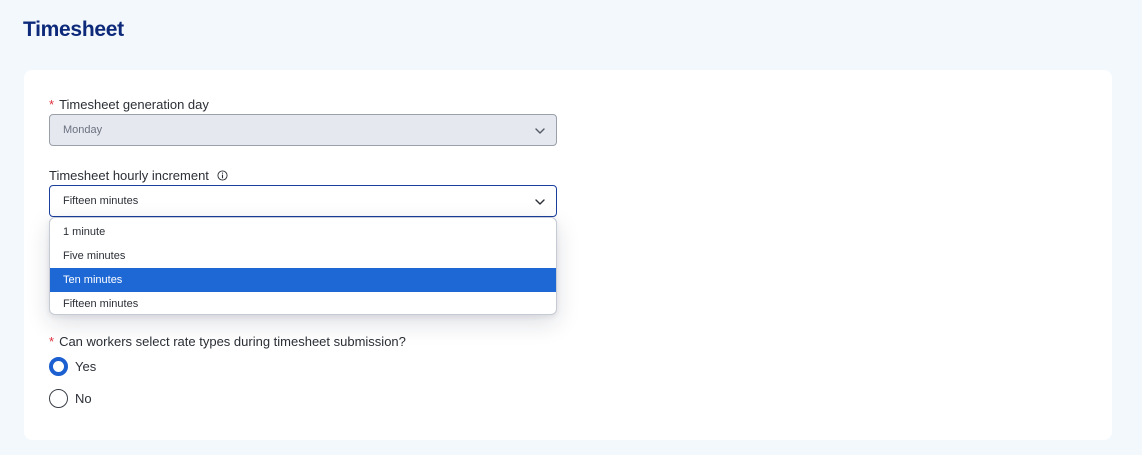 This screenshot has width=1142, height=455. Describe the element at coordinates (70, 398) in the screenshot. I see `radio-no: No` at that location.